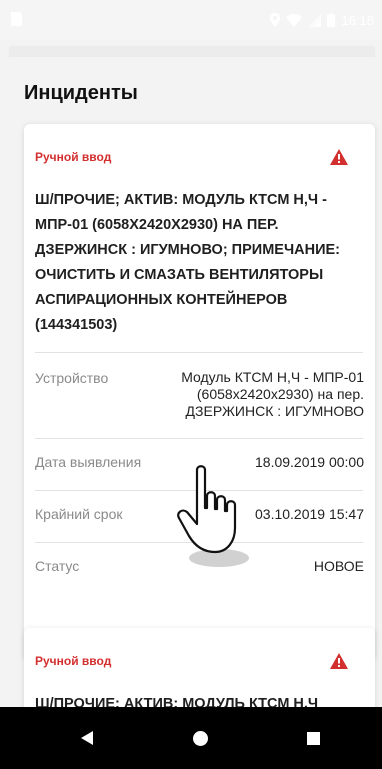 The image size is (382, 769). I want to click on recents-icon, so click(313, 738).